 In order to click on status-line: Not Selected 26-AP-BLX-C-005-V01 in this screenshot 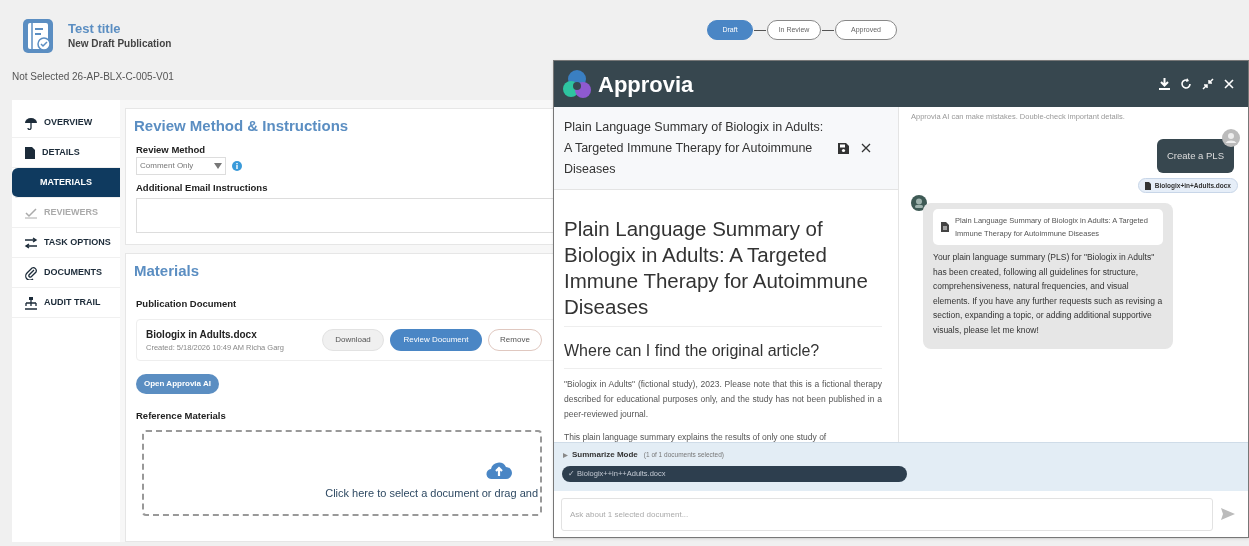, I will do `click(93, 76)`.